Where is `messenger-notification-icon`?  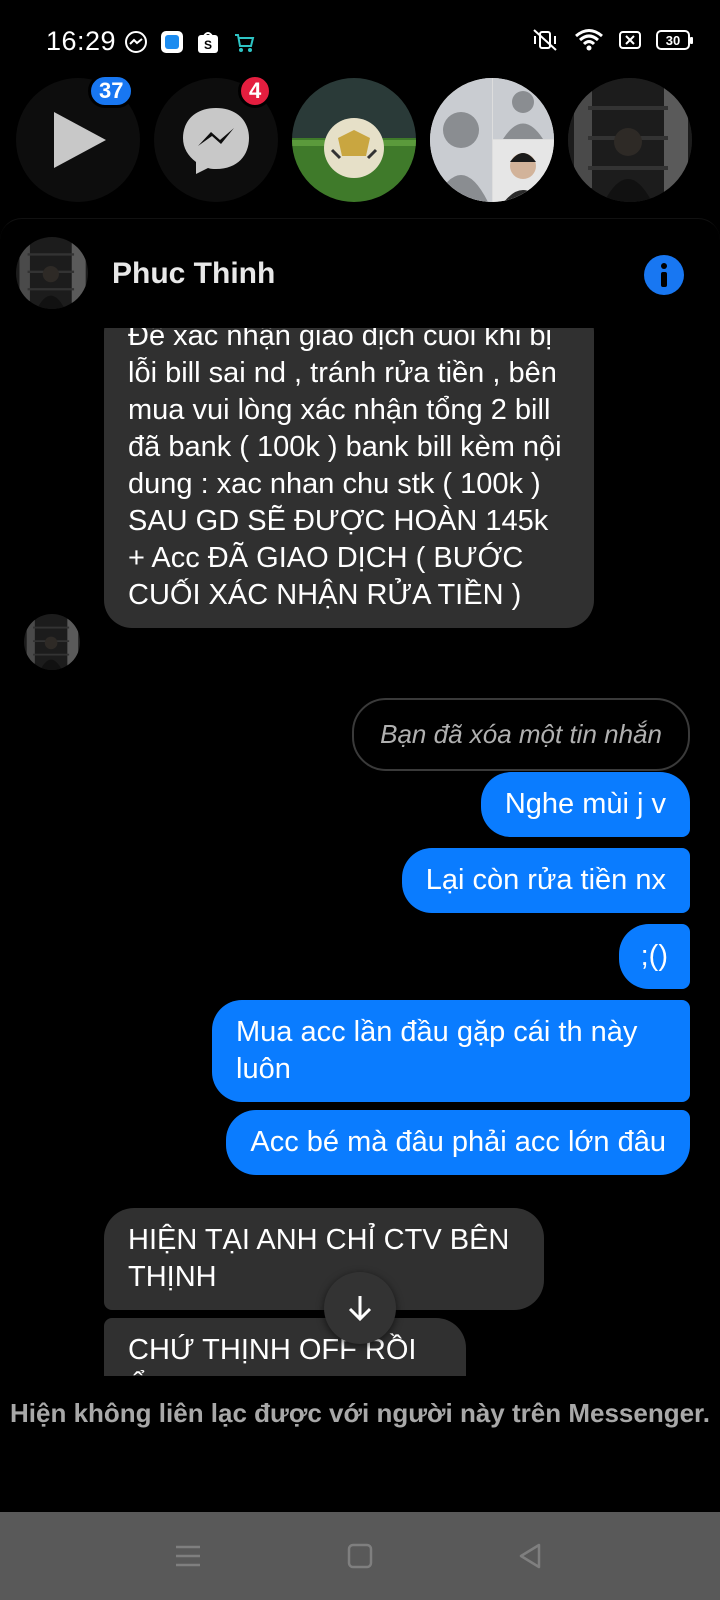 messenger-notification-icon is located at coordinates (136, 42).